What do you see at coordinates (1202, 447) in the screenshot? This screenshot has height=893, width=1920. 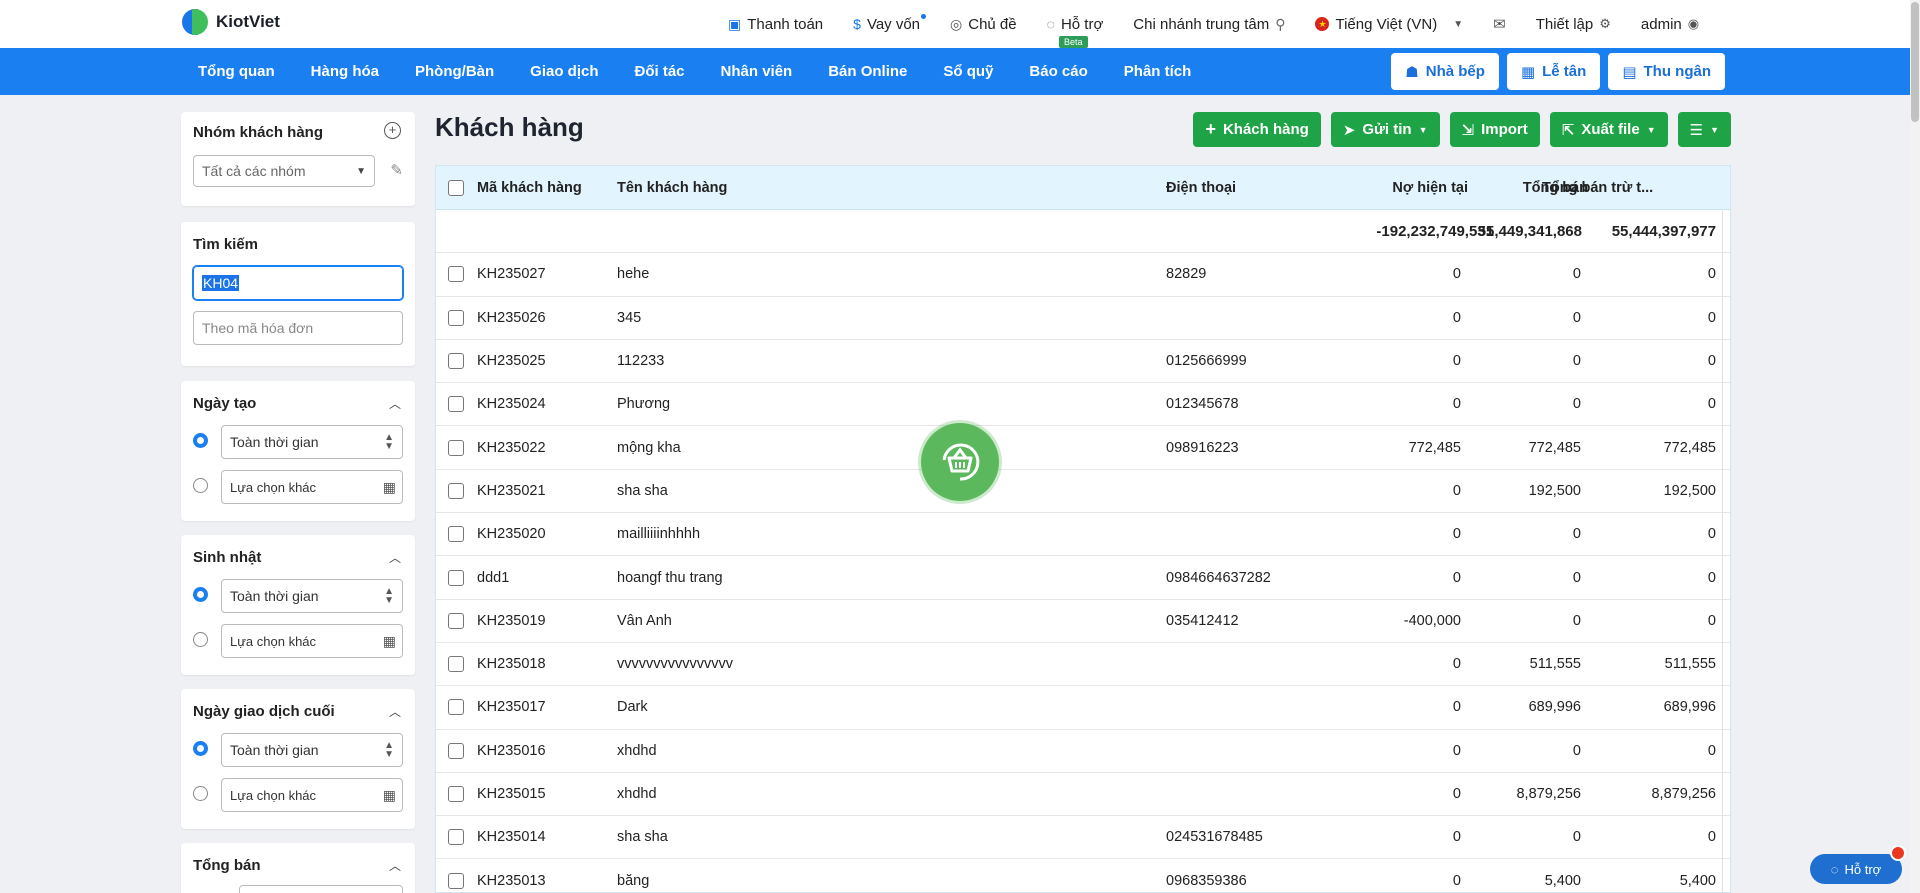 I see `customer-phone: 098916223` at bounding box center [1202, 447].